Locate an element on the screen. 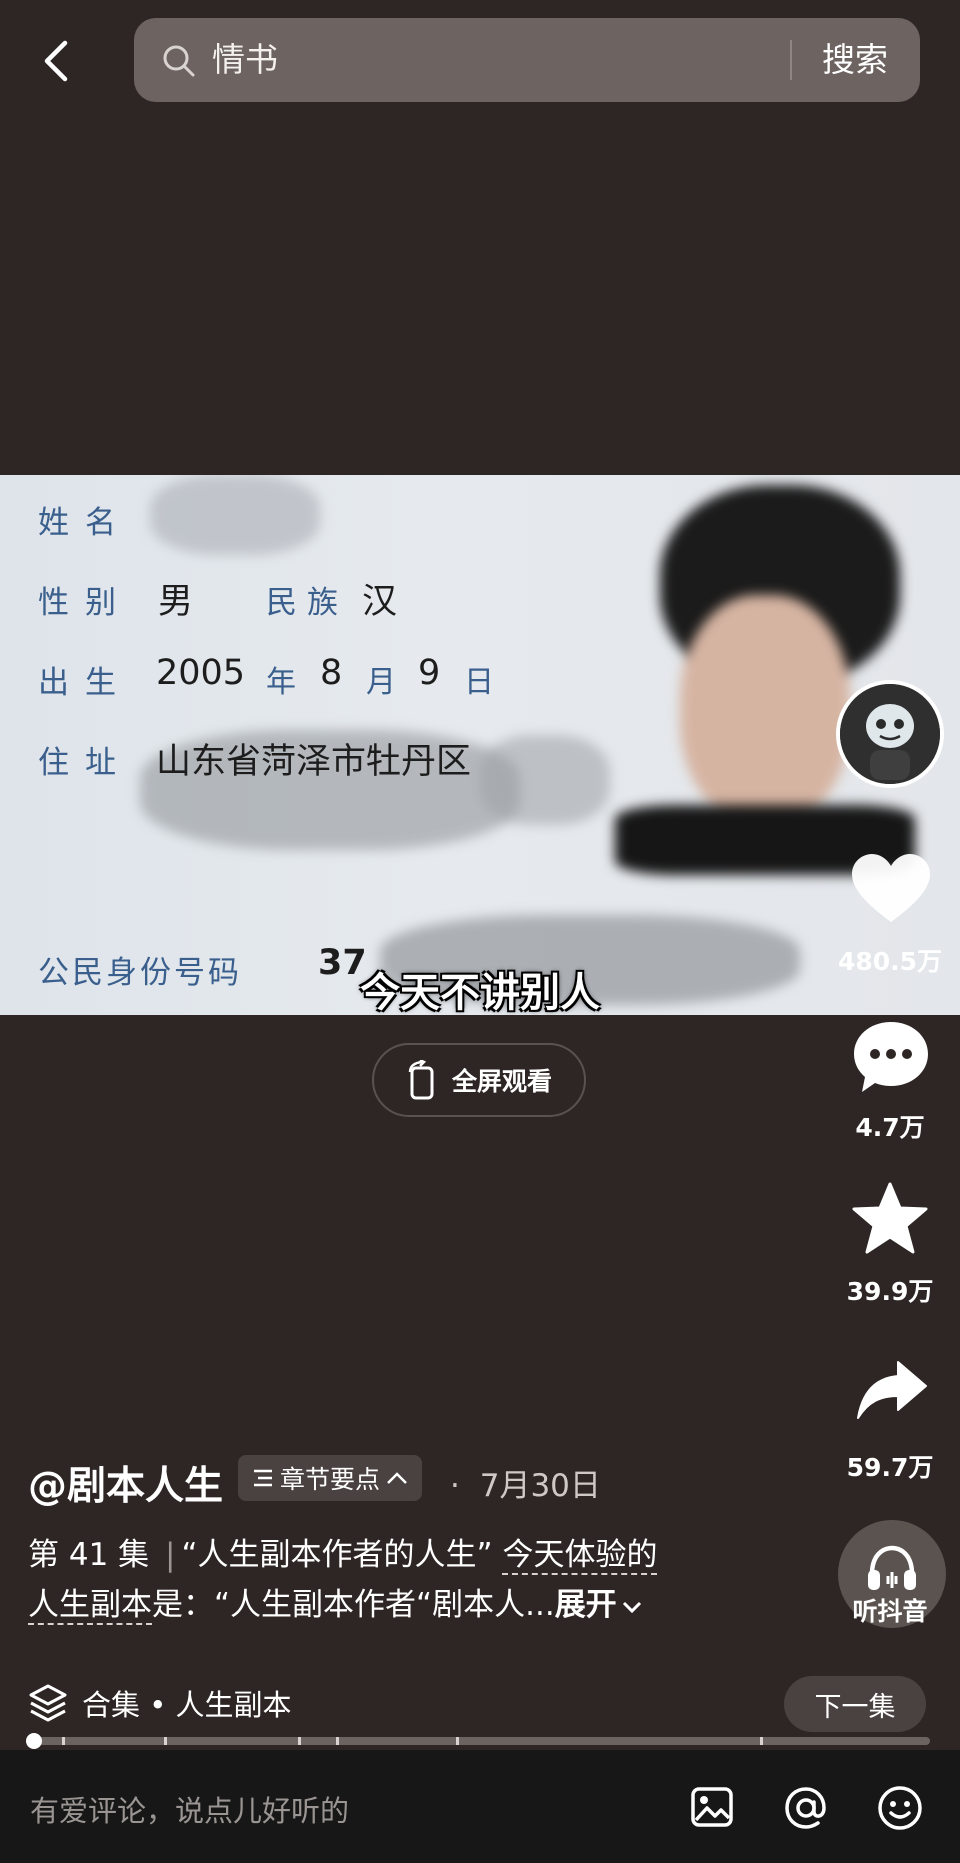  card-birth-month-unit: 月 is located at coordinates (381, 682).